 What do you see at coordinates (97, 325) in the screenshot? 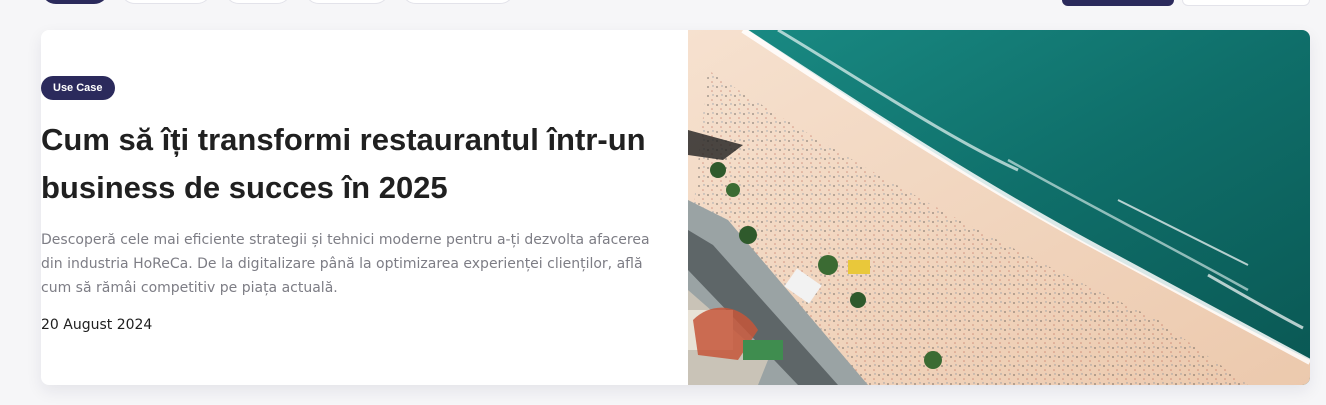
I see `article-date: 20 August 2024` at bounding box center [97, 325].